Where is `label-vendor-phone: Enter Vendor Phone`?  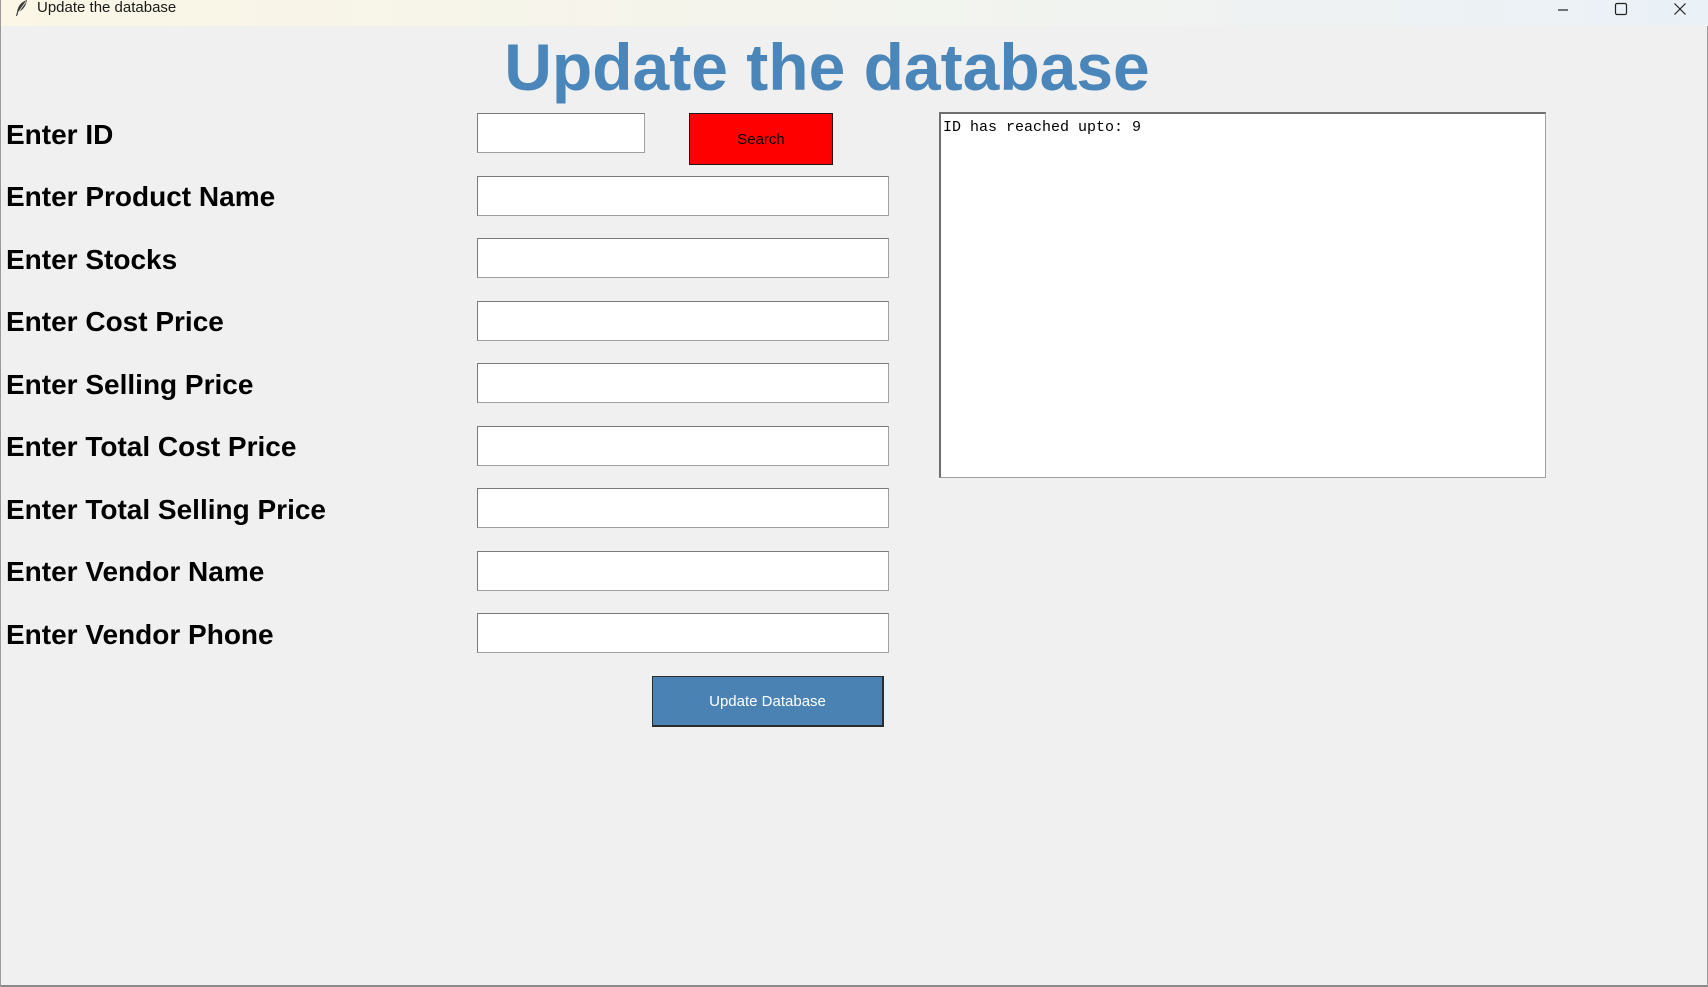 label-vendor-phone: Enter Vendor Phone is located at coordinates (140, 634).